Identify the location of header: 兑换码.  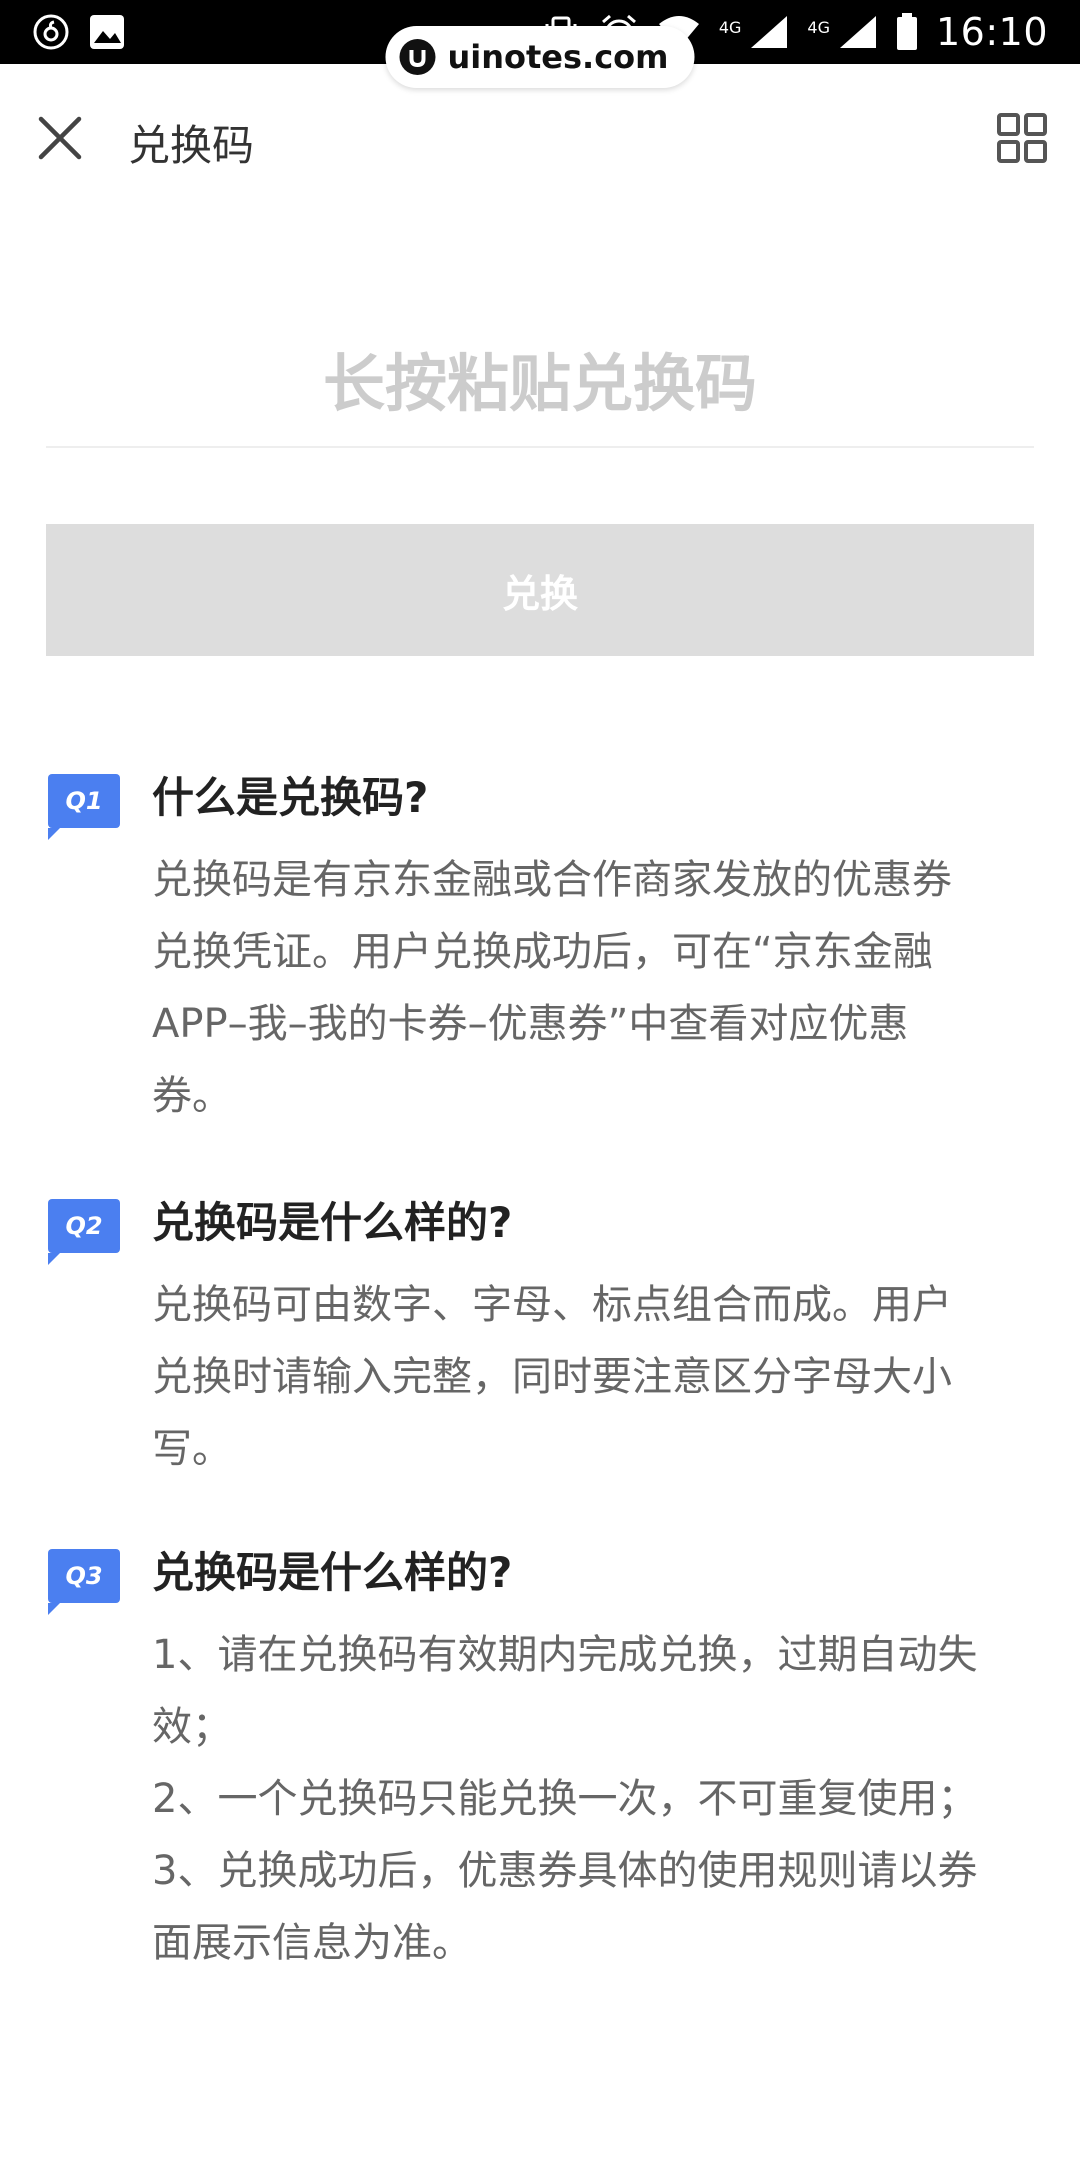
(540, 138).